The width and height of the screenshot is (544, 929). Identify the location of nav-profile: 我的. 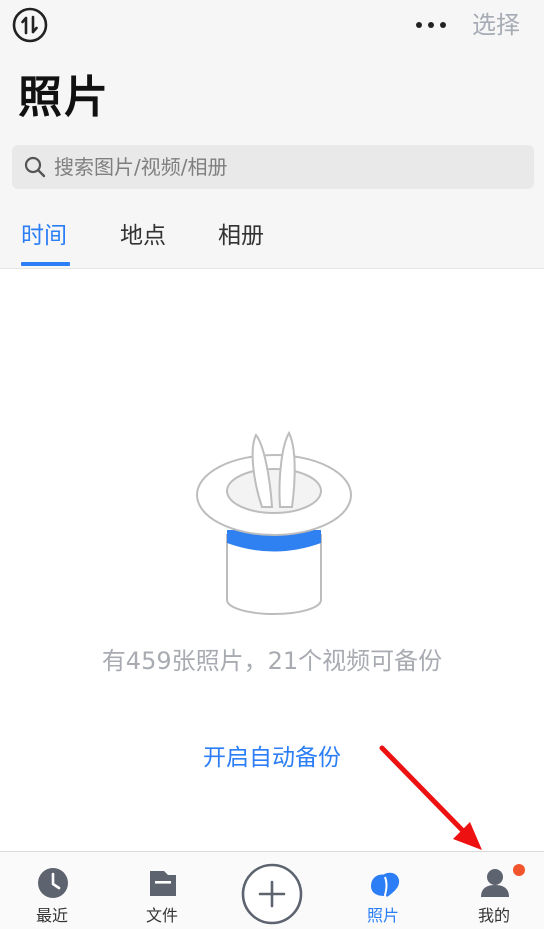
(494, 890).